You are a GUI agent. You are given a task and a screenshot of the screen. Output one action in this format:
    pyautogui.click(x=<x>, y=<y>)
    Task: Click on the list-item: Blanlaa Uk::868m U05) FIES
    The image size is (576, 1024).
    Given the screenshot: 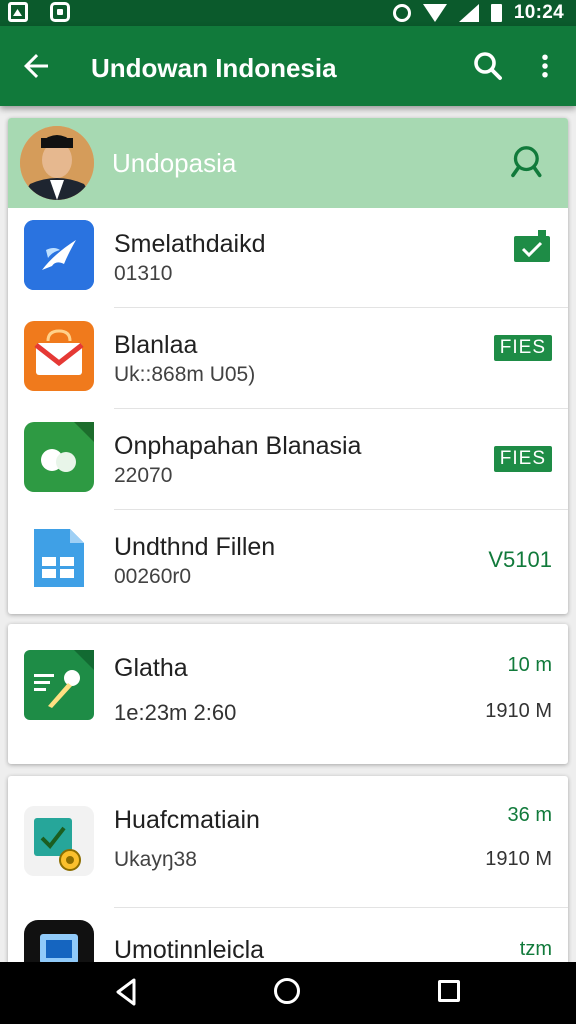 What is the action you would take?
    pyautogui.click(x=288, y=359)
    